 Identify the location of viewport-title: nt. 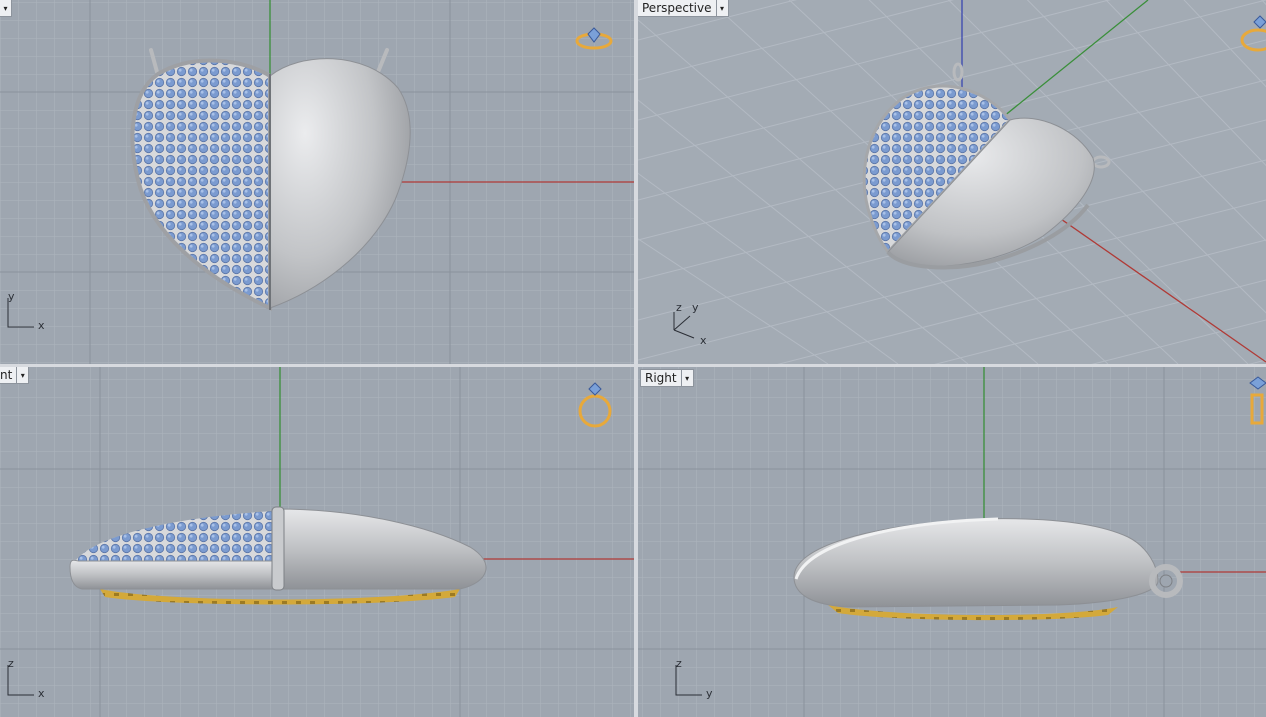
(6, 375).